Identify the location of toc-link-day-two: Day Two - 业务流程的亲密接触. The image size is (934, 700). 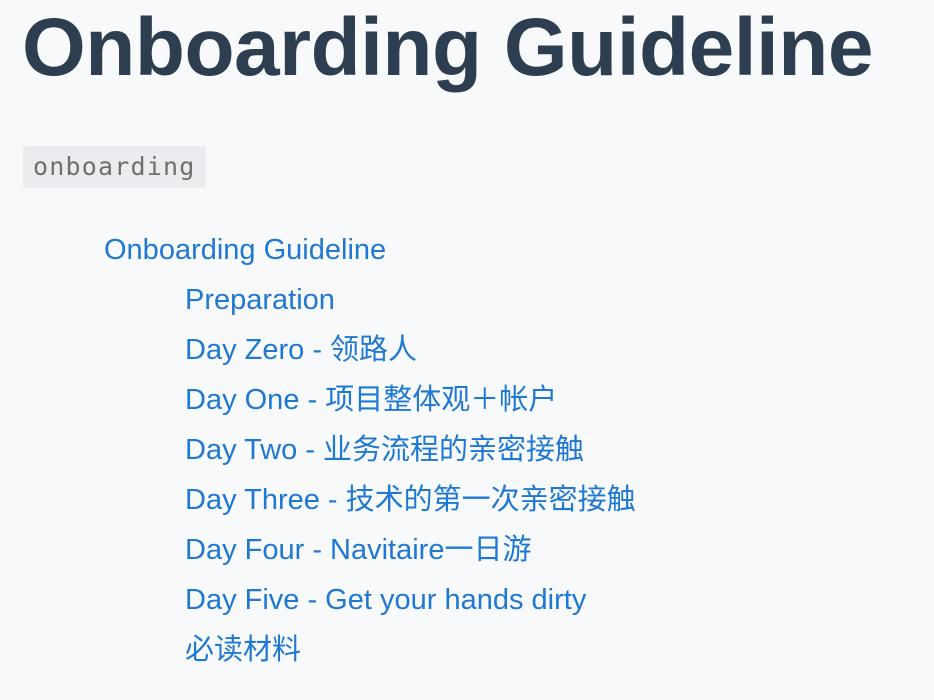
(384, 450).